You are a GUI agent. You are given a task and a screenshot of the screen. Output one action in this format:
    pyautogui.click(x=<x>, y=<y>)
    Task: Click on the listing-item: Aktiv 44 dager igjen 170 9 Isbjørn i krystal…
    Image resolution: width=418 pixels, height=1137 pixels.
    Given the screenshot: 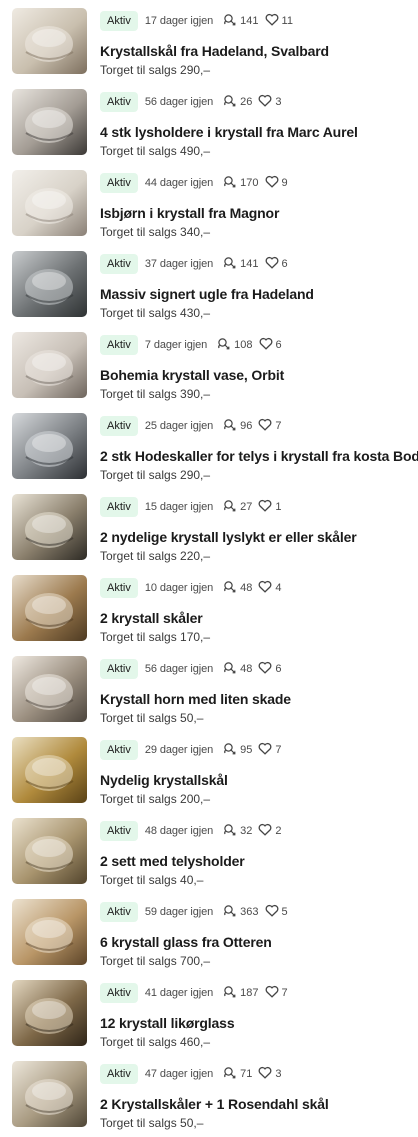 What is the action you would take?
    pyautogui.click(x=209, y=210)
    